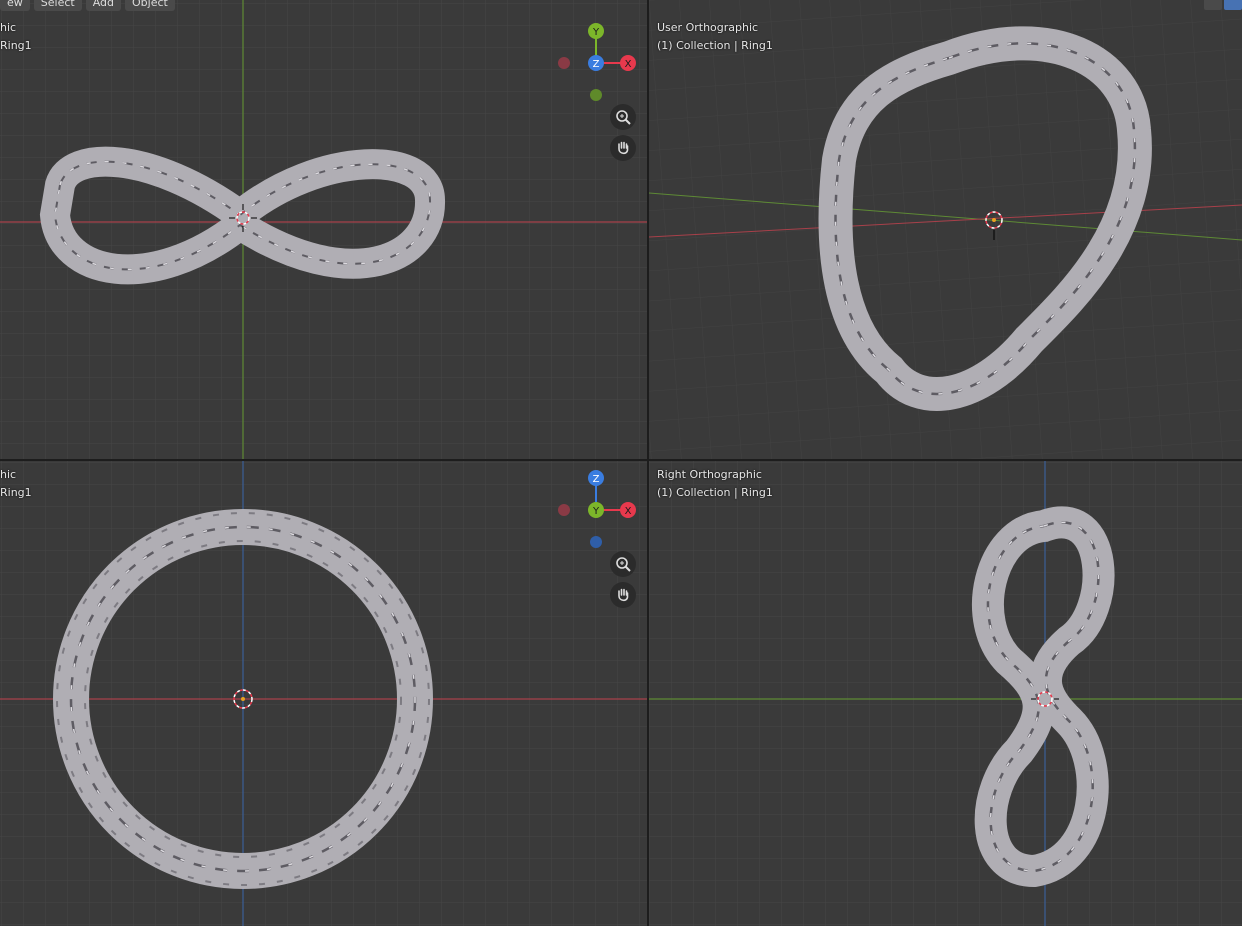  What do you see at coordinates (1213, 5) in the screenshot?
I see `cursor-select-icon` at bounding box center [1213, 5].